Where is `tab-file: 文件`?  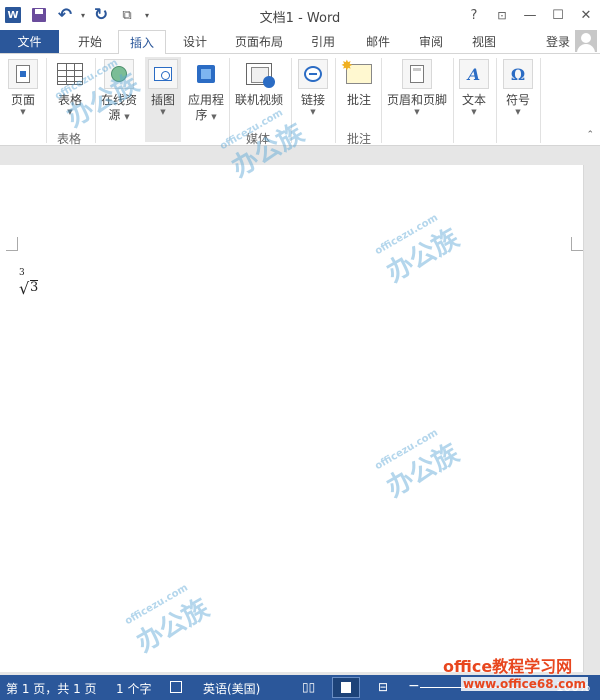
tab-file: 文件 is located at coordinates (29, 41).